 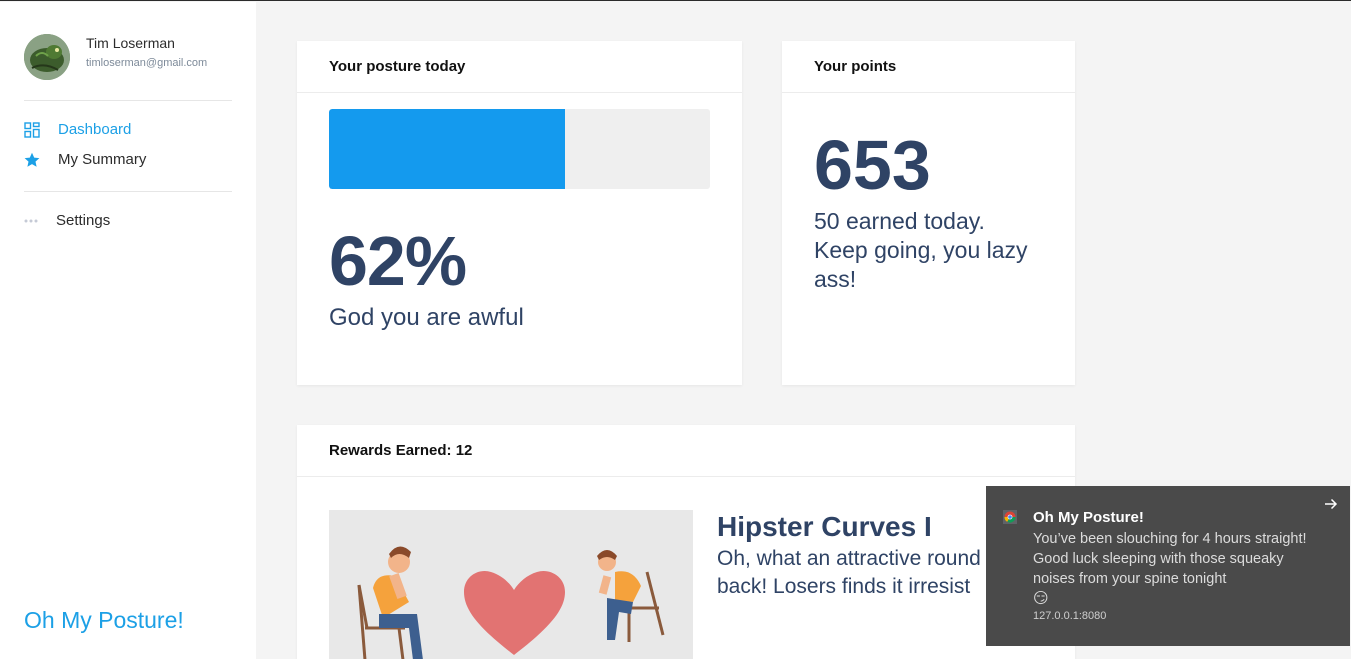 What do you see at coordinates (899, 221) in the screenshot?
I see `points-earned-today: 50 earned today.` at bounding box center [899, 221].